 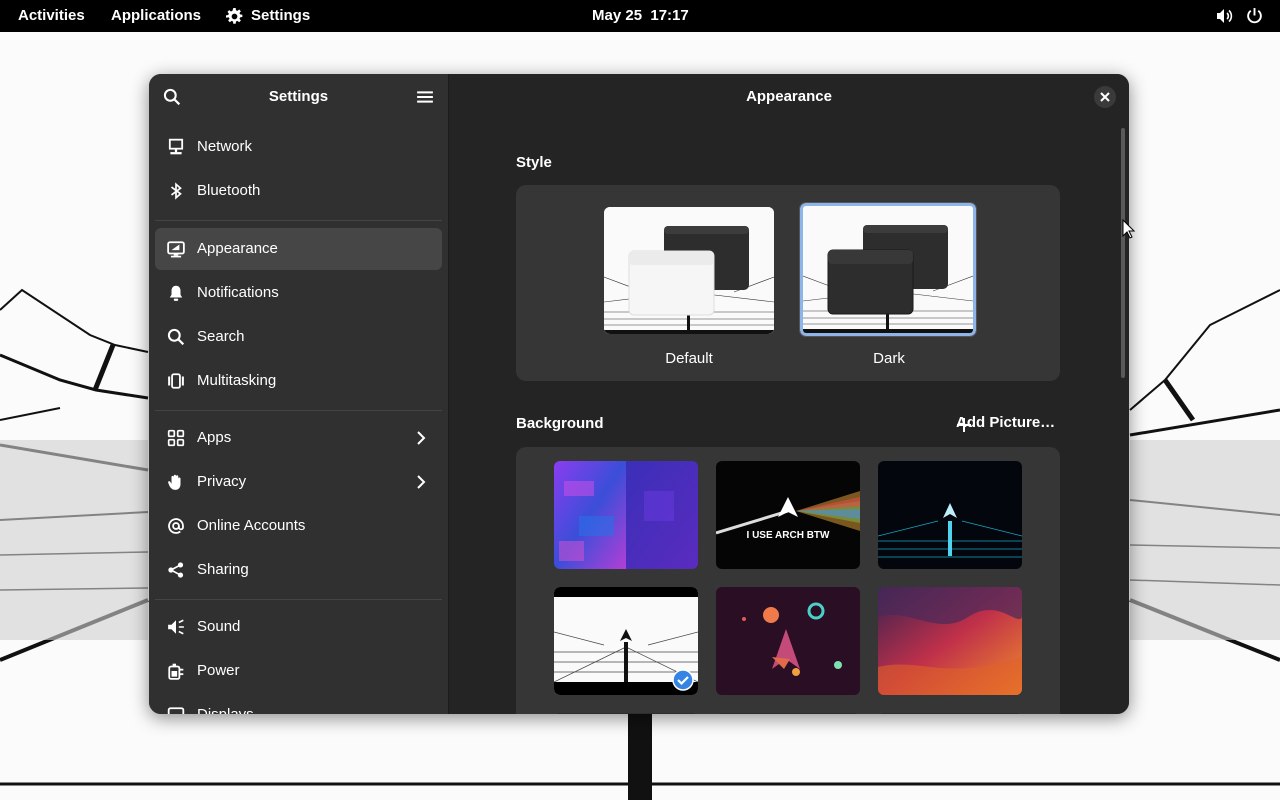 I want to click on sidebar-item-apps: Apps, so click(x=298, y=438).